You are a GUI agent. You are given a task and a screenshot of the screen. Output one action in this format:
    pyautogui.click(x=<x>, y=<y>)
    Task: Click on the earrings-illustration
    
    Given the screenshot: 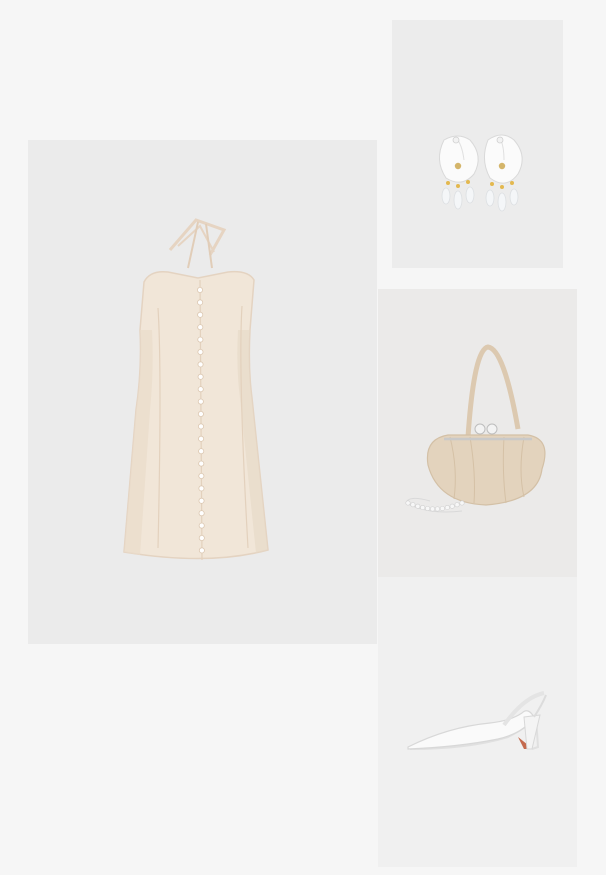 What is the action you would take?
    pyautogui.click(x=481, y=173)
    